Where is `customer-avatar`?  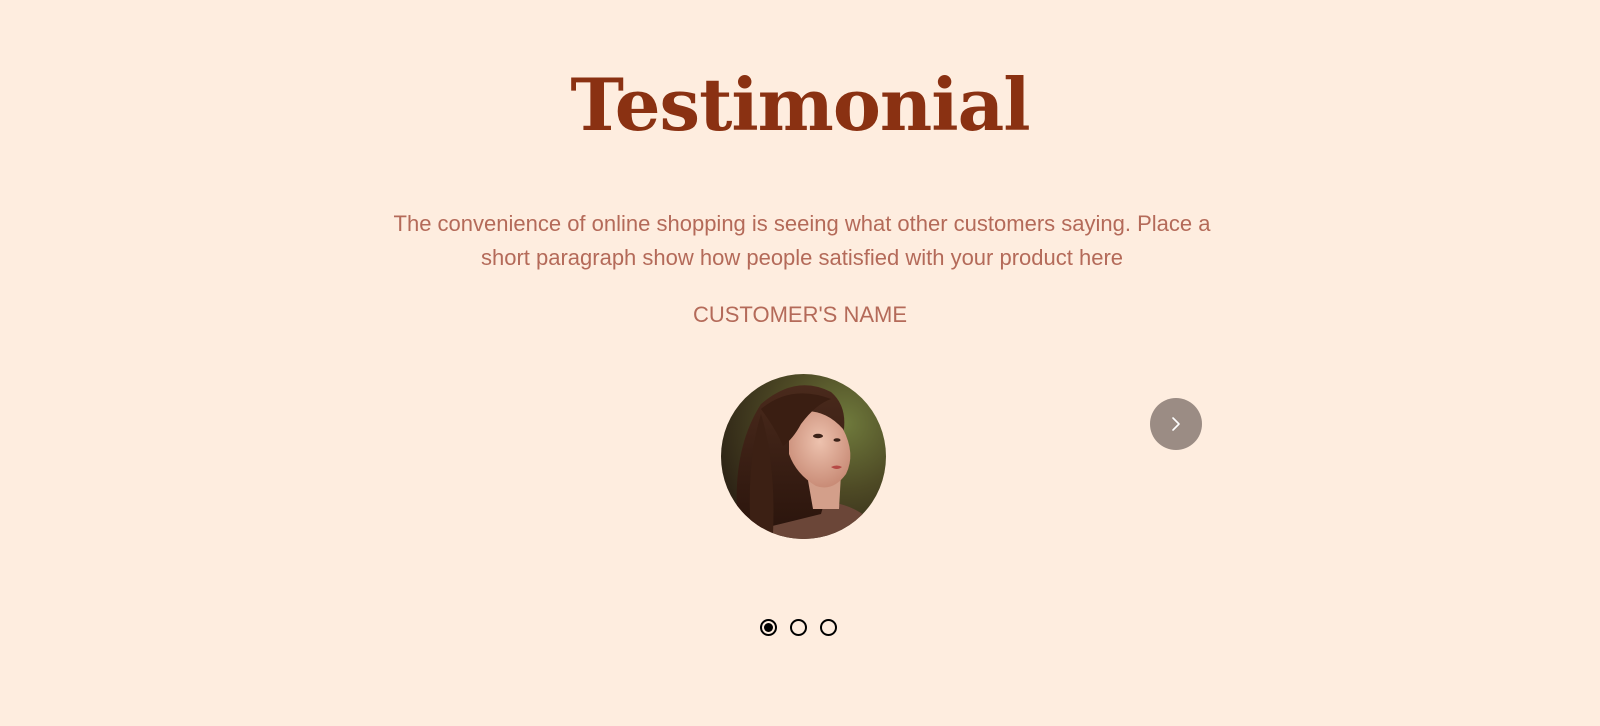
customer-avatar is located at coordinates (803, 456).